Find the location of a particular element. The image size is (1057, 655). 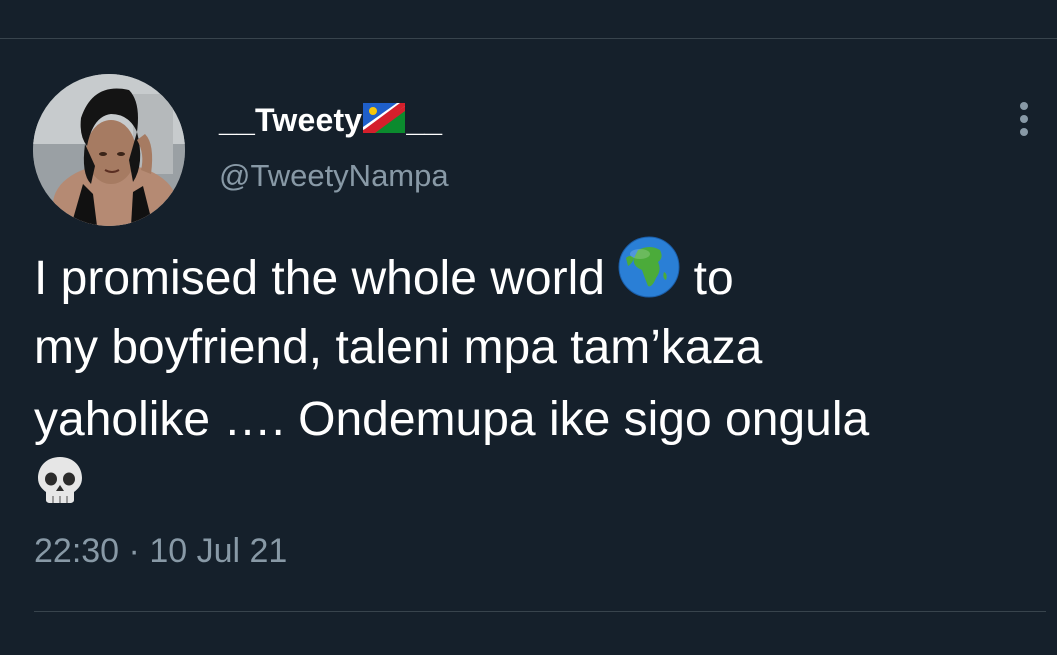

avatar-photo is located at coordinates (109, 150).